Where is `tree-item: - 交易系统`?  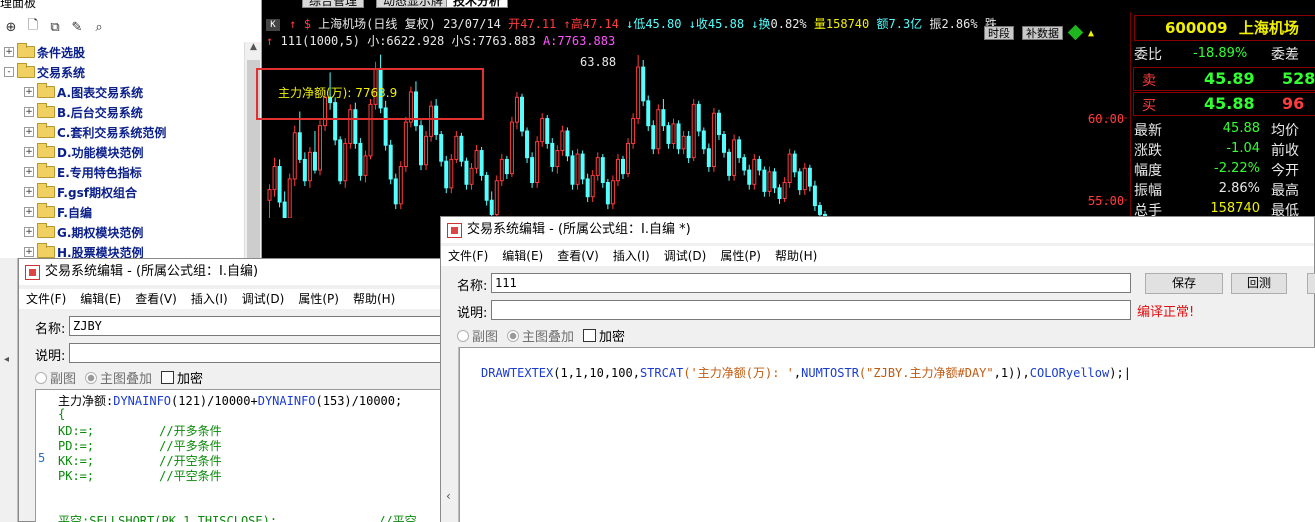
tree-item: - 交易系统 is located at coordinates (122, 72).